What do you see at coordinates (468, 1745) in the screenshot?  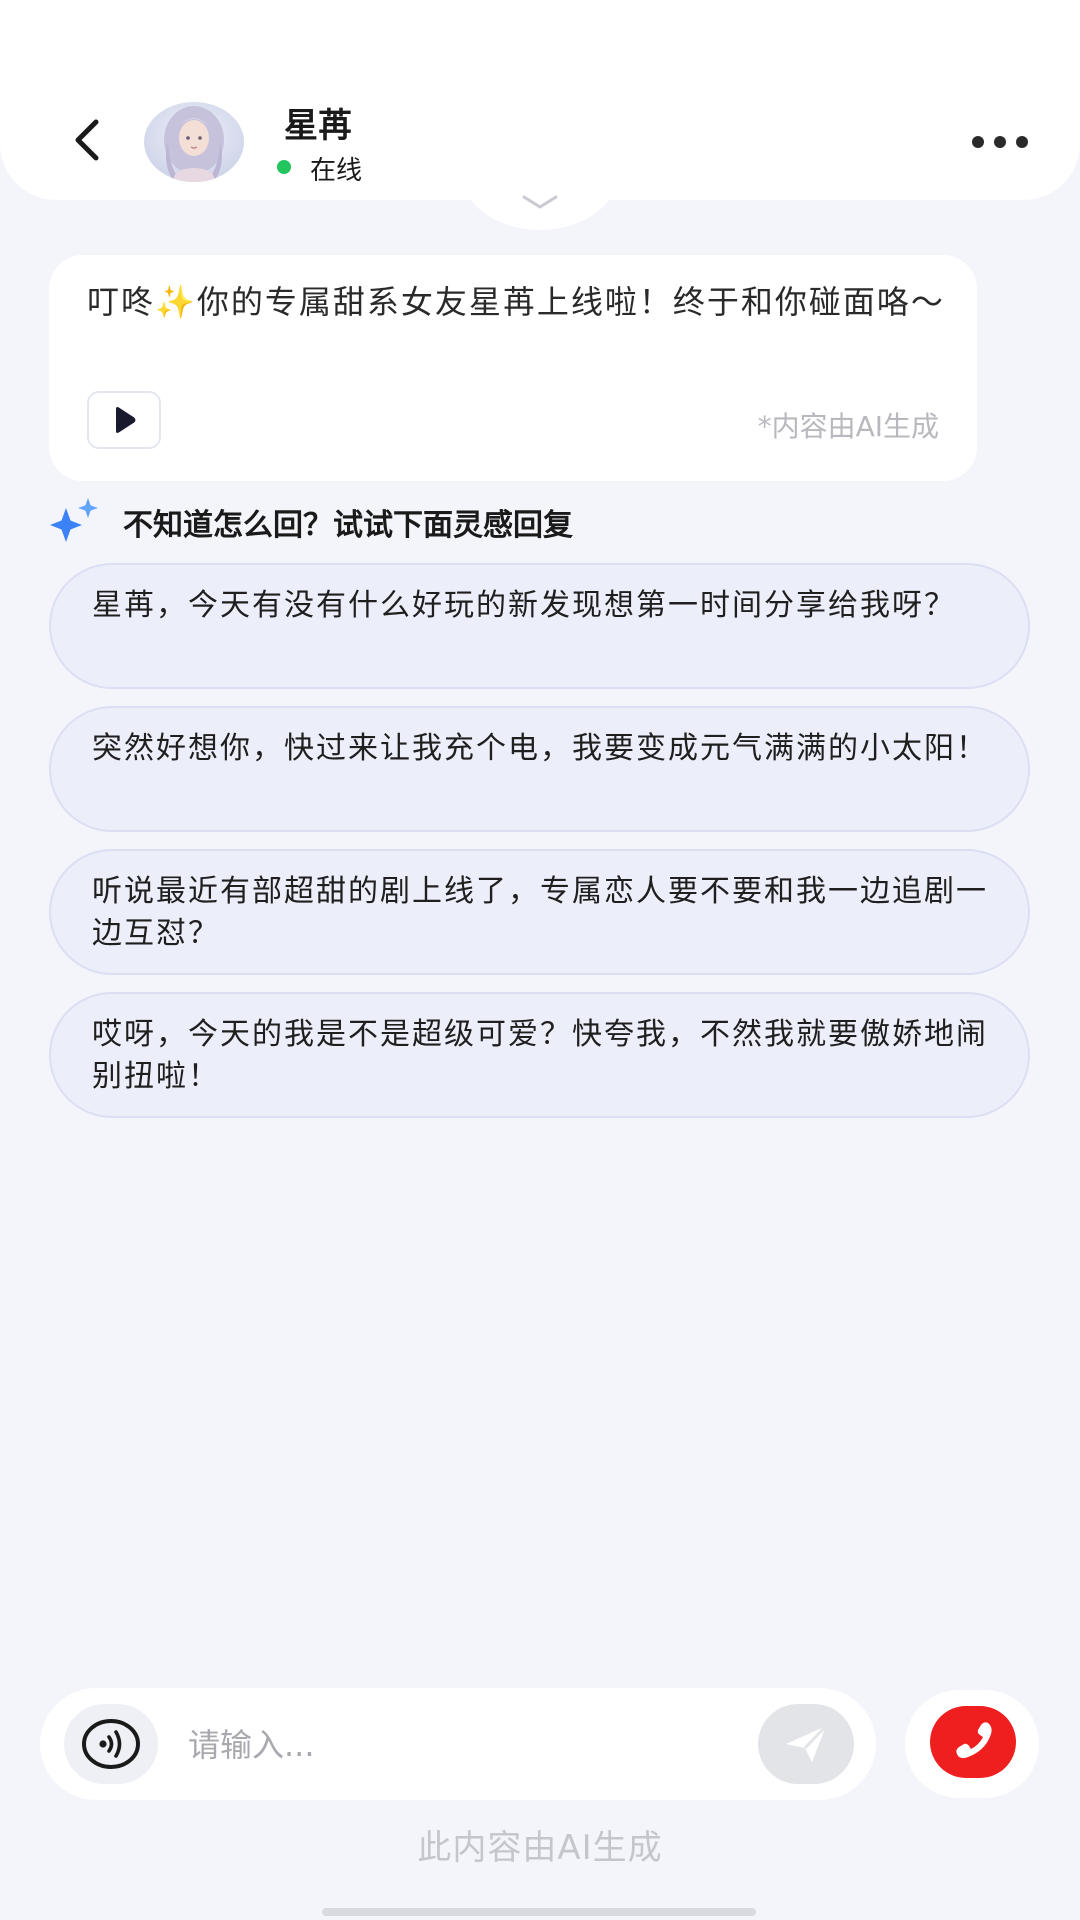 I see `message-input` at bounding box center [468, 1745].